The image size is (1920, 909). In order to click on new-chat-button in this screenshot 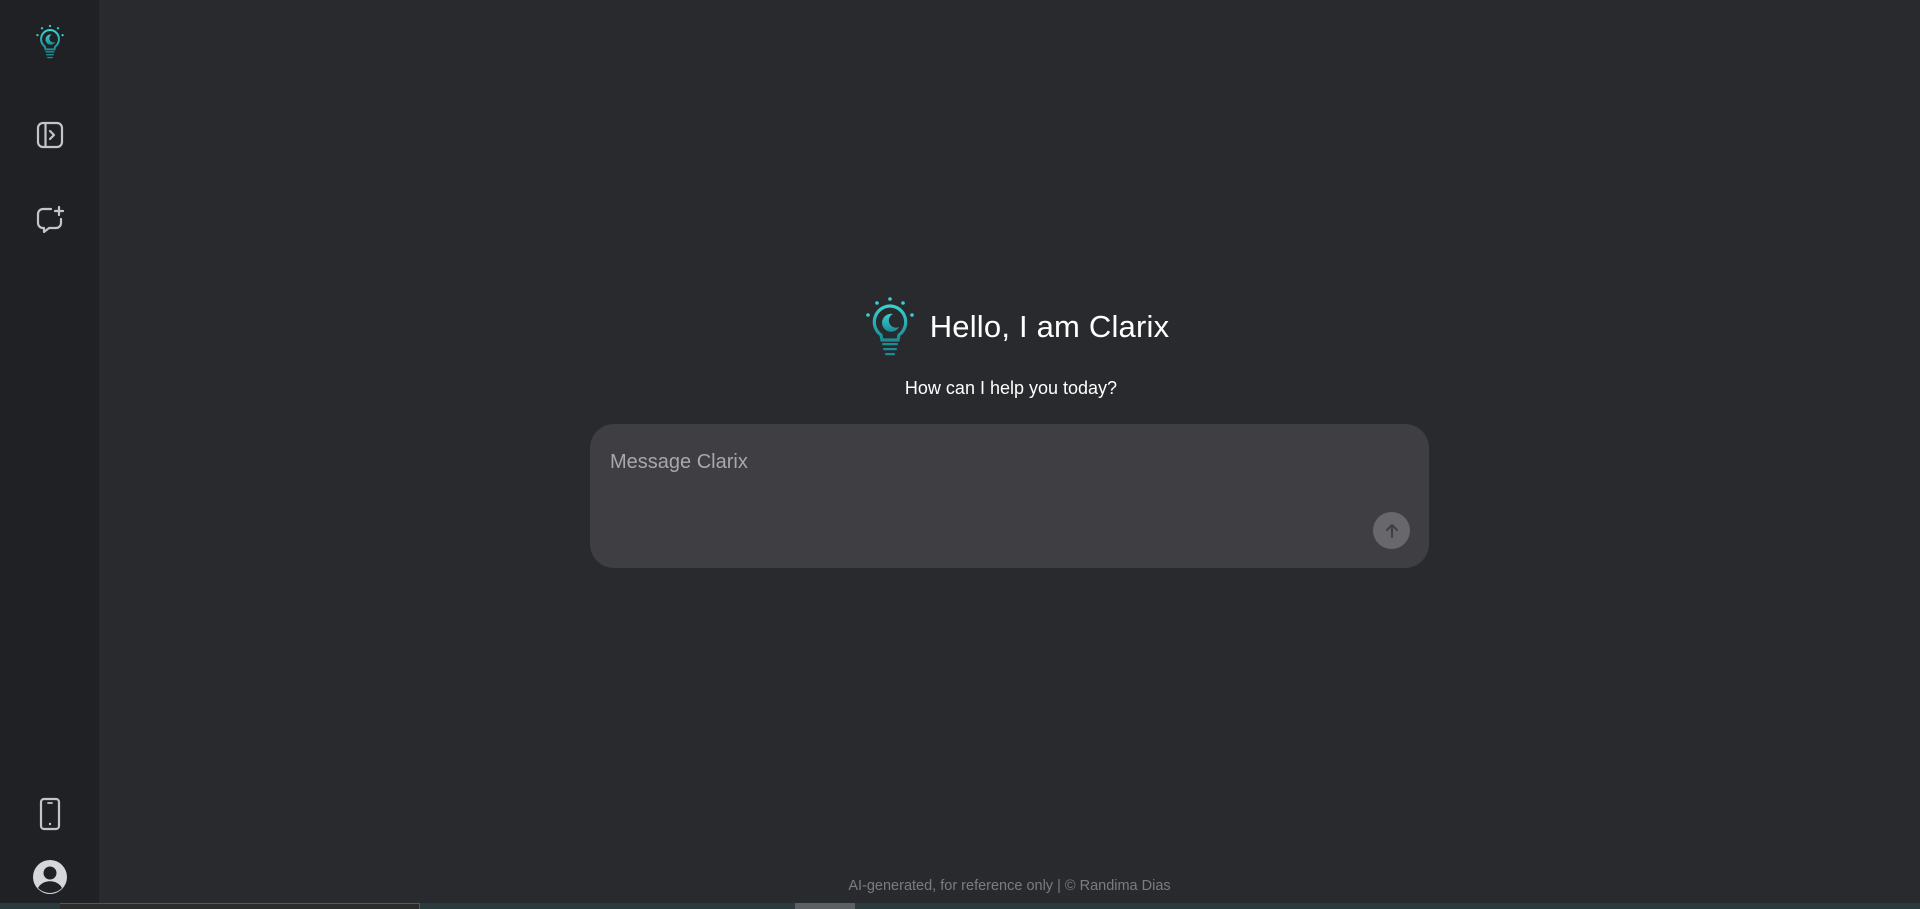, I will do `click(50, 220)`.